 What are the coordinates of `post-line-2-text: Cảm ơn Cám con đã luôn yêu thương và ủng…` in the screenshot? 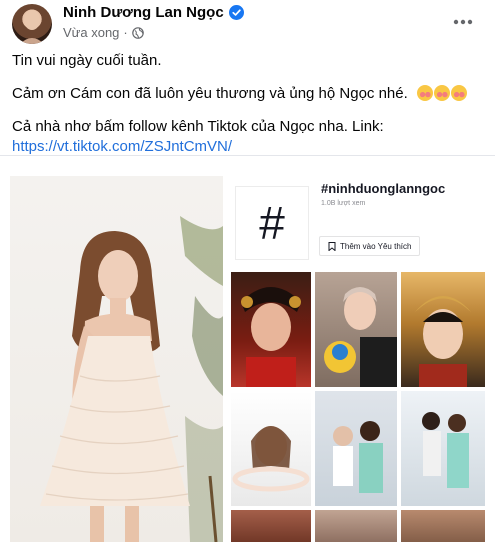 It's located at (210, 93).